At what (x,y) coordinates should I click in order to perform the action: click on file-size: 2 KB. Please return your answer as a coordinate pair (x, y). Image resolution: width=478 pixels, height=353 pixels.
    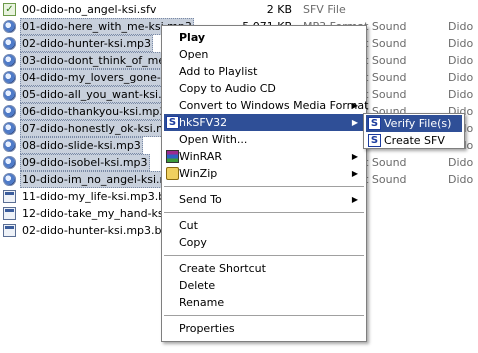
    Looking at the image, I should click on (279, 9).